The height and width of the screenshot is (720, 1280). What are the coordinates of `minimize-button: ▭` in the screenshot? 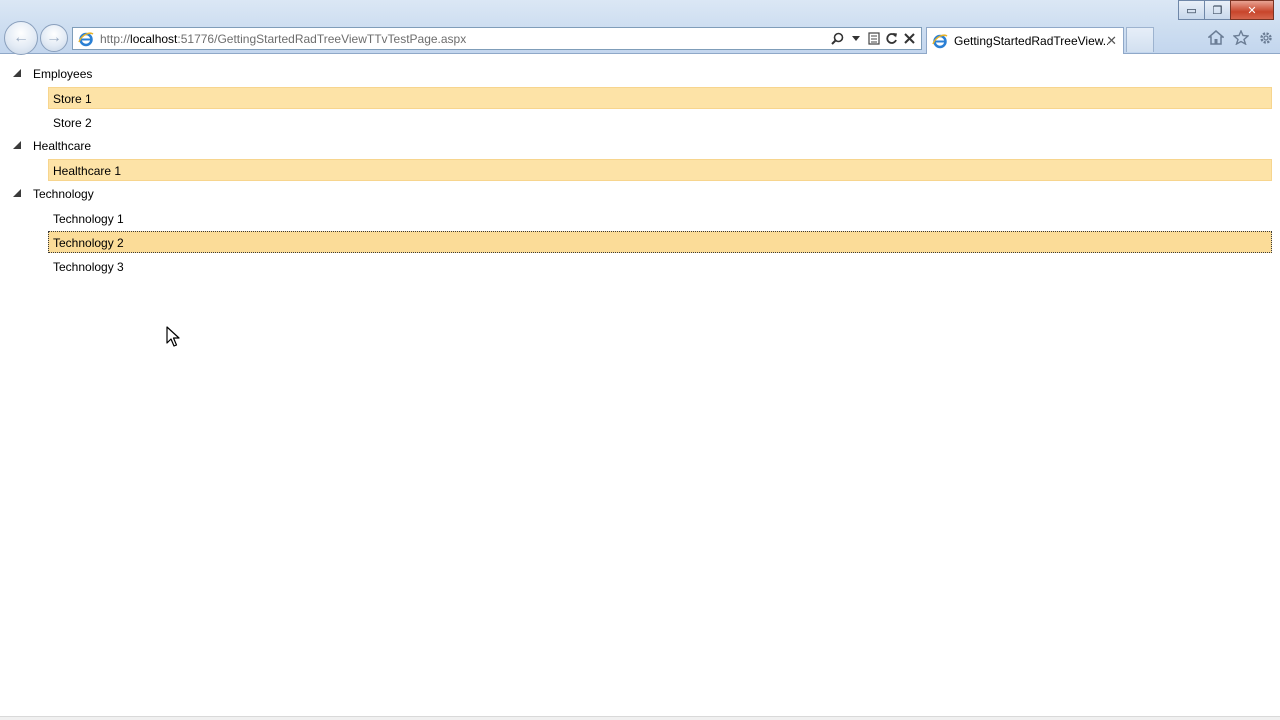 It's located at (1191, 10).